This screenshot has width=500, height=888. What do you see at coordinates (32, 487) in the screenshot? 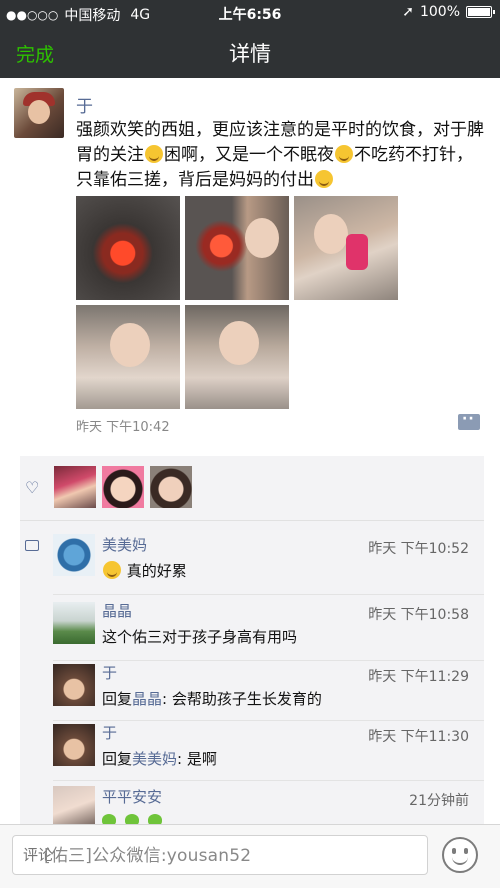
I see `heart-icon: ♡` at bounding box center [32, 487].